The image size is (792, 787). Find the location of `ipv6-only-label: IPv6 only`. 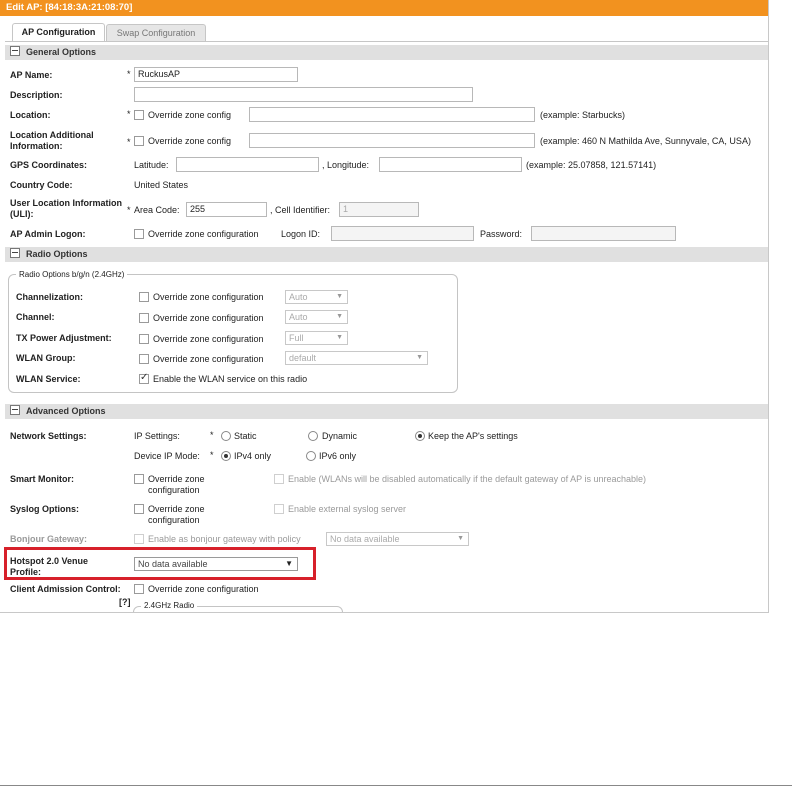

ipv6-only-label: IPv6 only is located at coordinates (338, 456).